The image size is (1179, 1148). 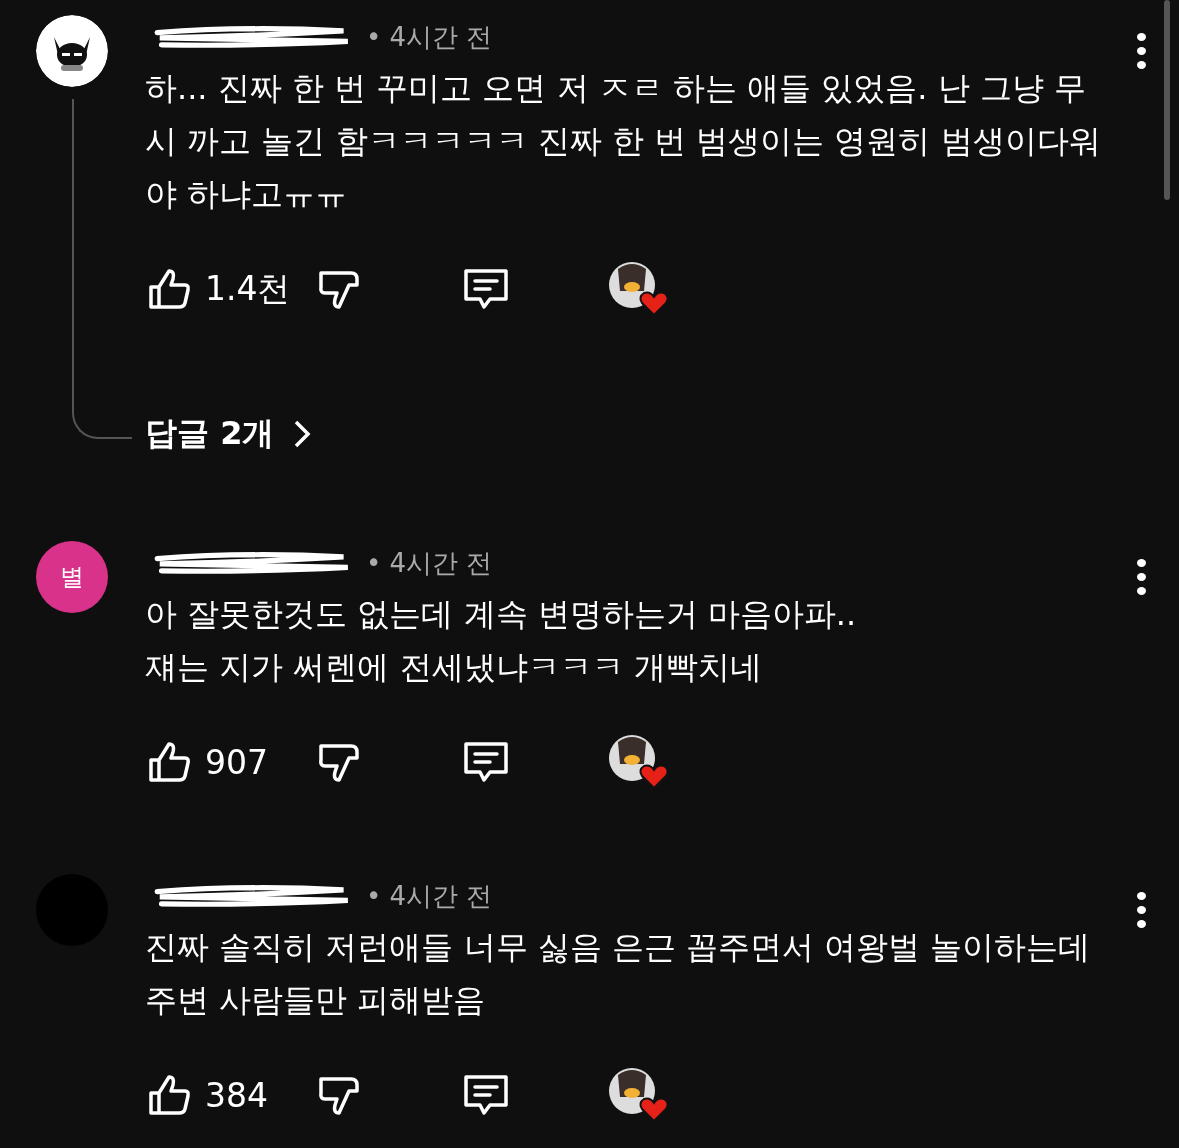 What do you see at coordinates (248, 288) in the screenshot?
I see `like-count: 1.4천` at bounding box center [248, 288].